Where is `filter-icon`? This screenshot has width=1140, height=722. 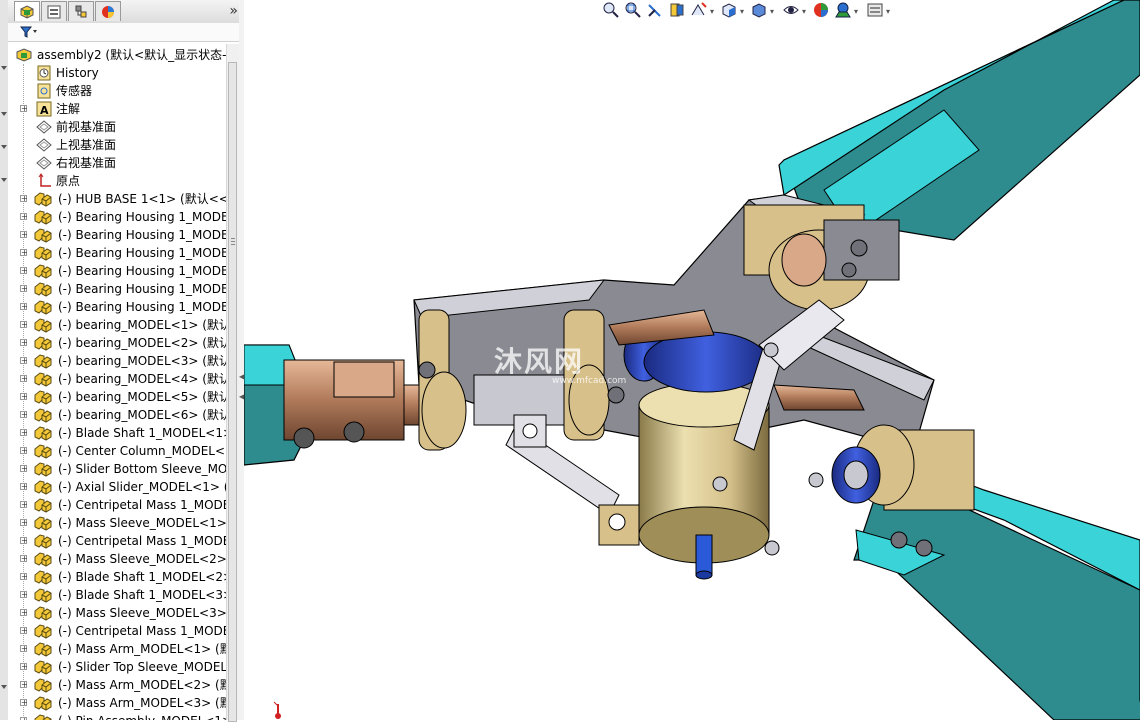
filter-icon is located at coordinates (28, 33).